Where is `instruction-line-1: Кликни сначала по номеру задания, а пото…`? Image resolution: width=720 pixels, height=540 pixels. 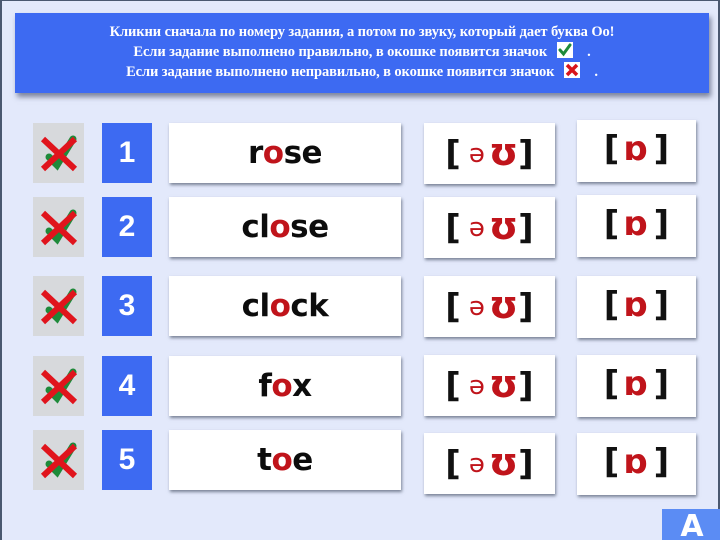
instruction-line-1: Кликни сначала по номеру задания, а пото… is located at coordinates (362, 32).